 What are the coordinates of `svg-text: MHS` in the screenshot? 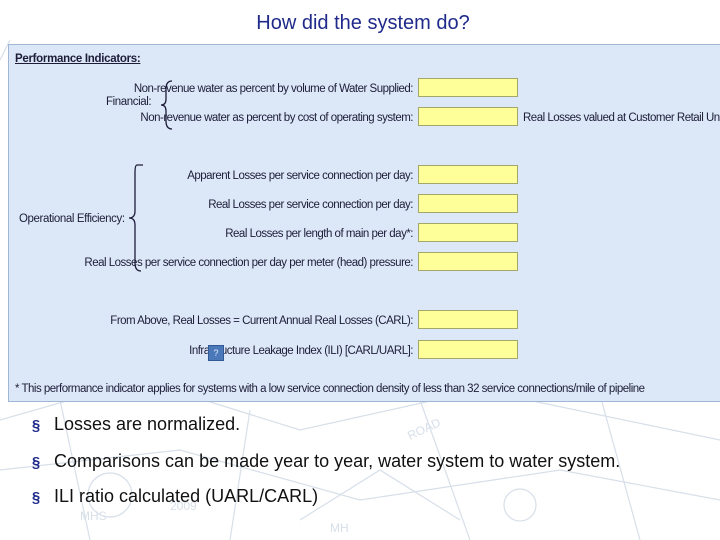 It's located at (93, 516).